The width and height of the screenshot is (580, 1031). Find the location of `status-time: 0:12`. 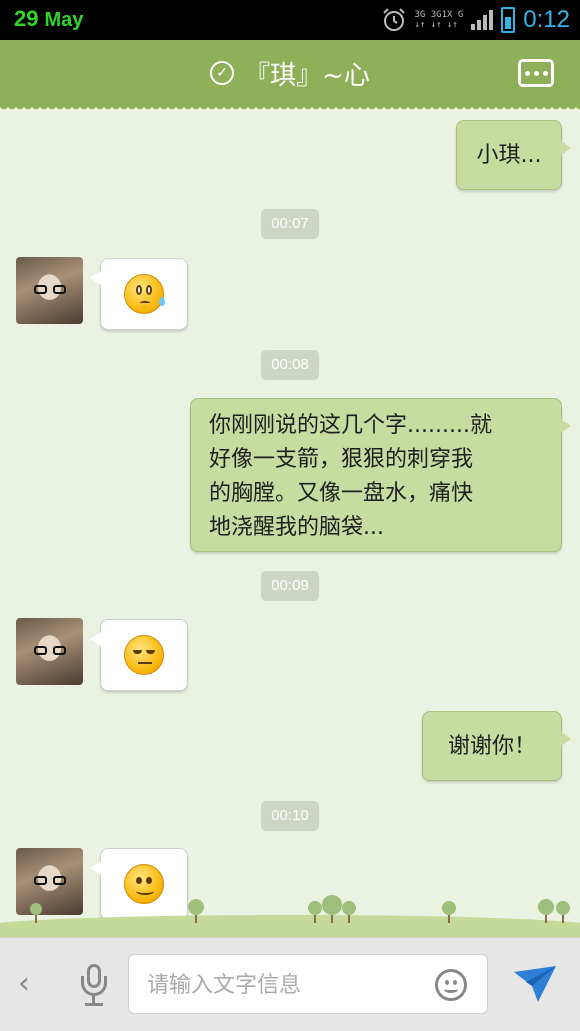

status-time: 0:12 is located at coordinates (546, 19).